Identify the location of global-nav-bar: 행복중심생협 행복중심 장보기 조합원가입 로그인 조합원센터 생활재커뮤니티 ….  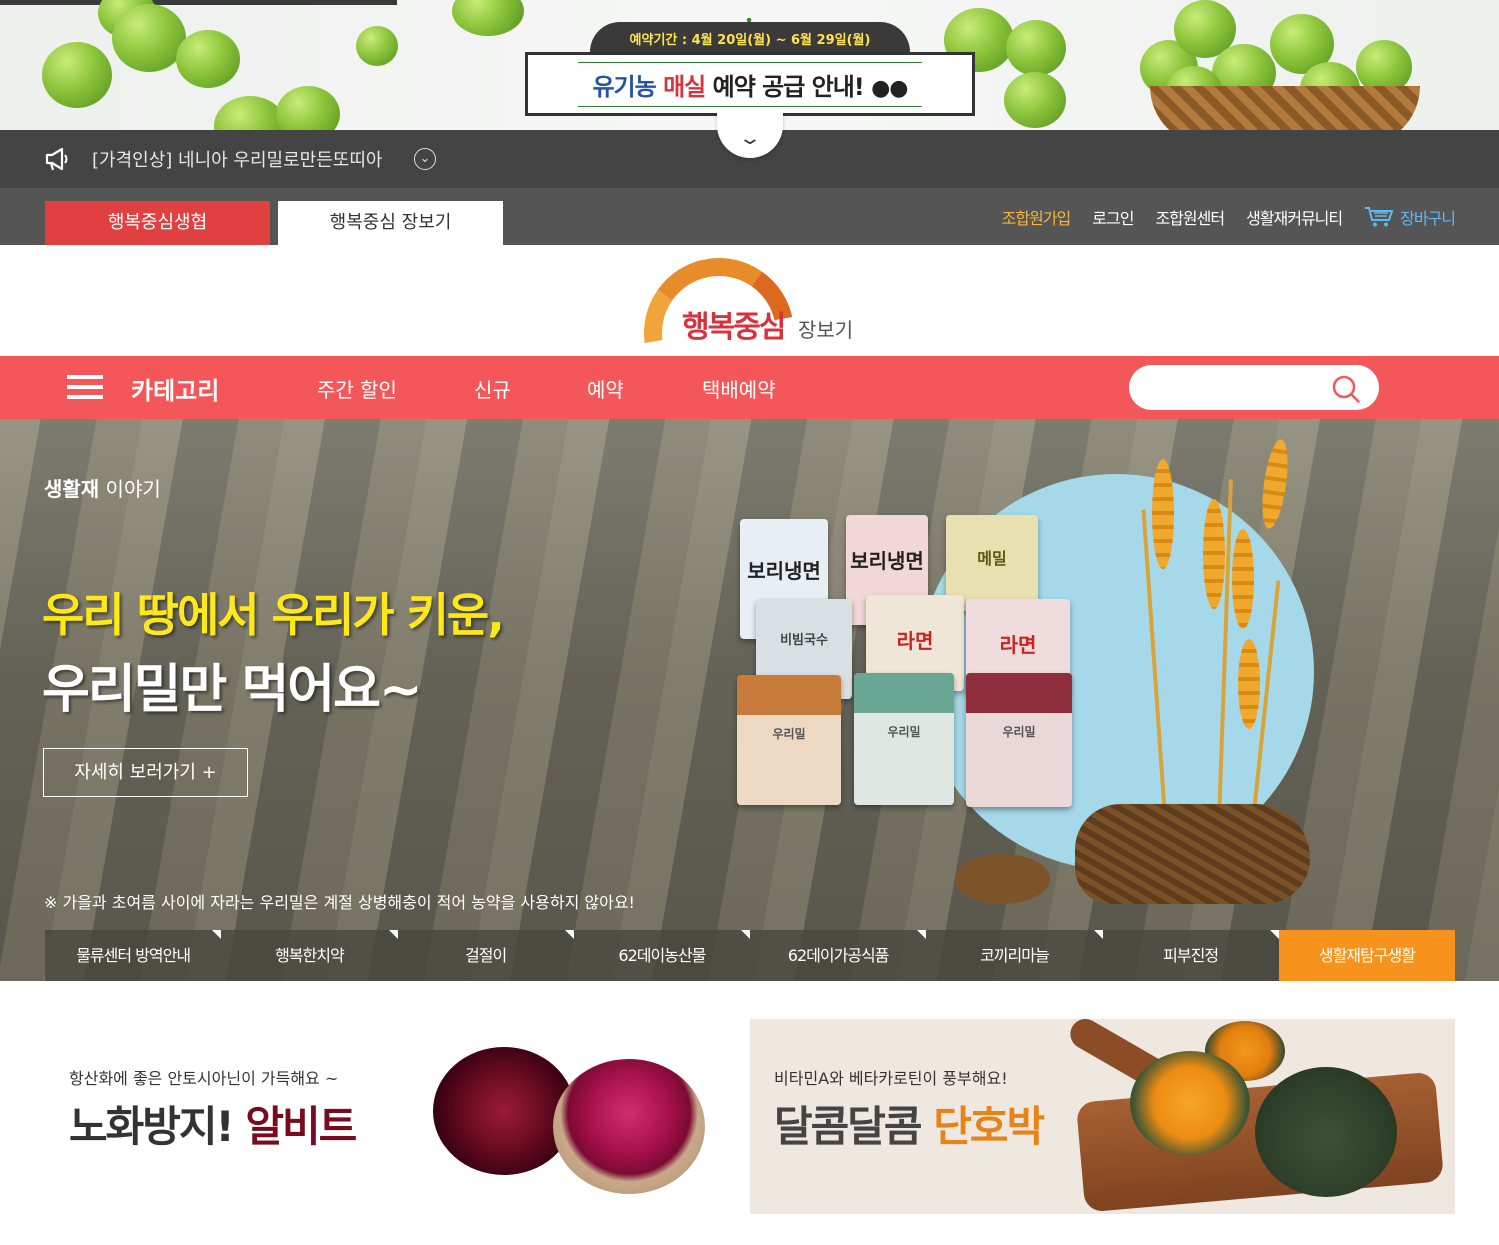
(749, 216).